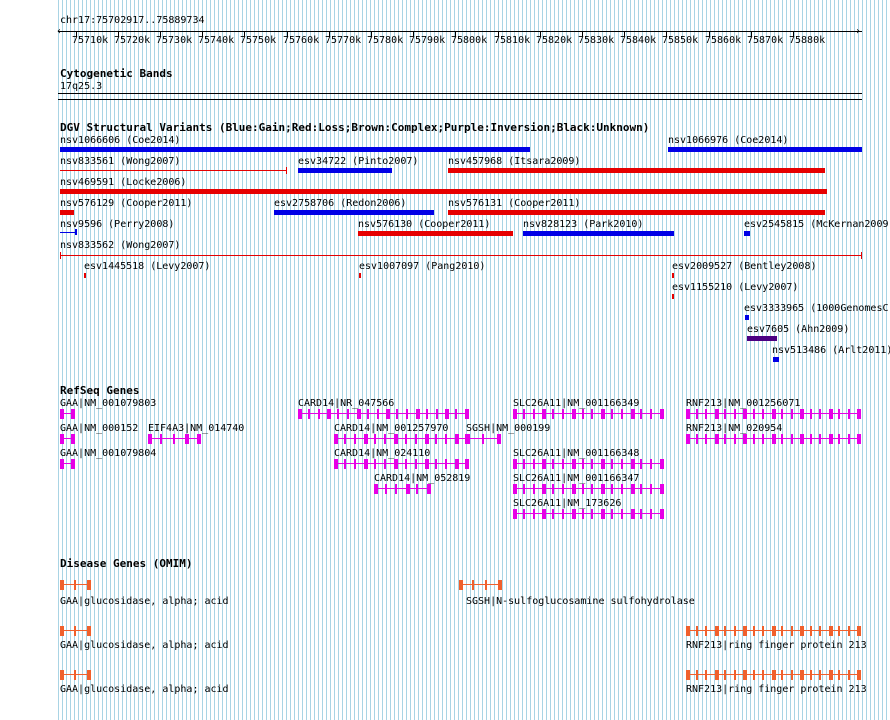  What do you see at coordinates (117, 224) in the screenshot?
I see `variant-label: nsv9596 (Perry2008)` at bounding box center [117, 224].